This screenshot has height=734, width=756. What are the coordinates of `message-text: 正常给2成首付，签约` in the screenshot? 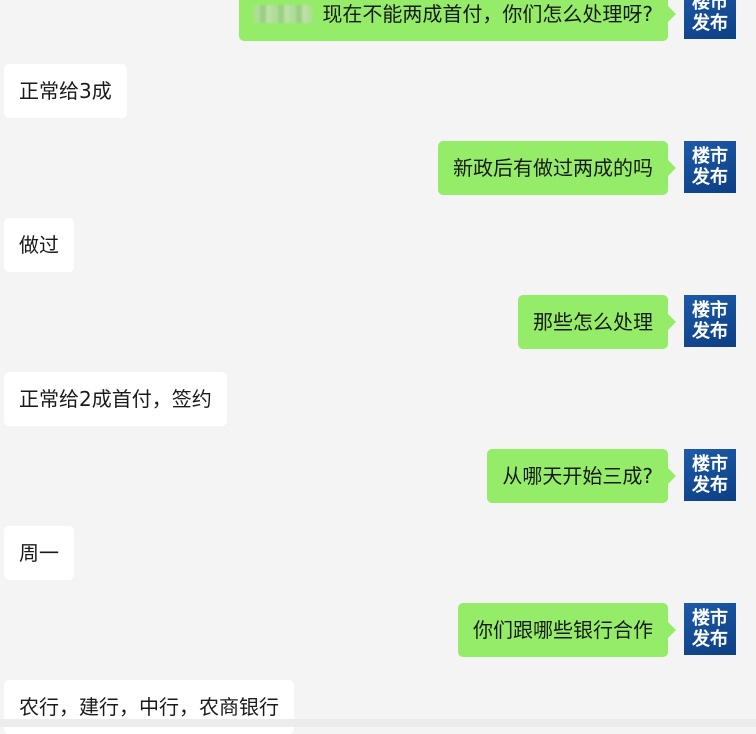 It's located at (115, 399).